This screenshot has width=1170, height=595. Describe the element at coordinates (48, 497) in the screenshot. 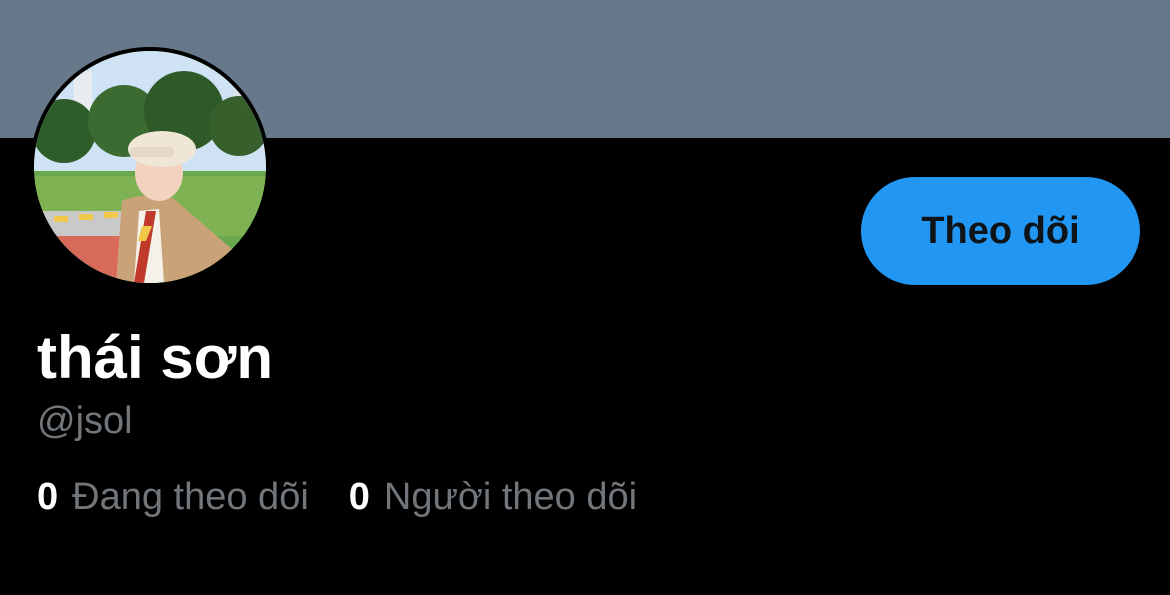

I see `following-count: 0` at that location.